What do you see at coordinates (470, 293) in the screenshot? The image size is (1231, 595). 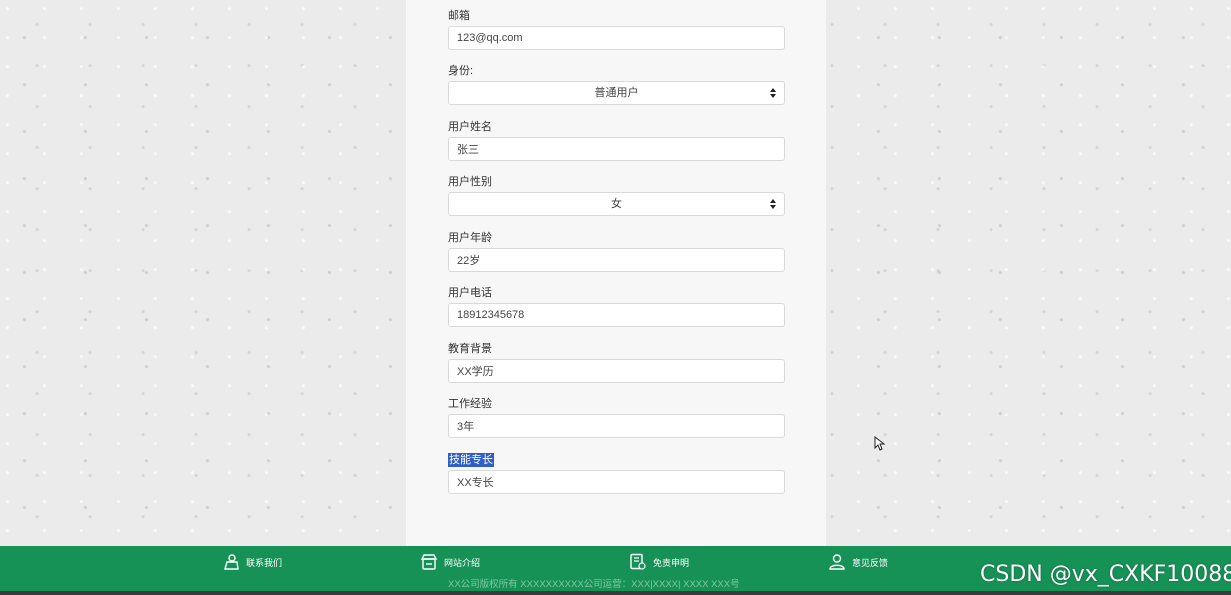 I see `phone-label: 用户电话` at bounding box center [470, 293].